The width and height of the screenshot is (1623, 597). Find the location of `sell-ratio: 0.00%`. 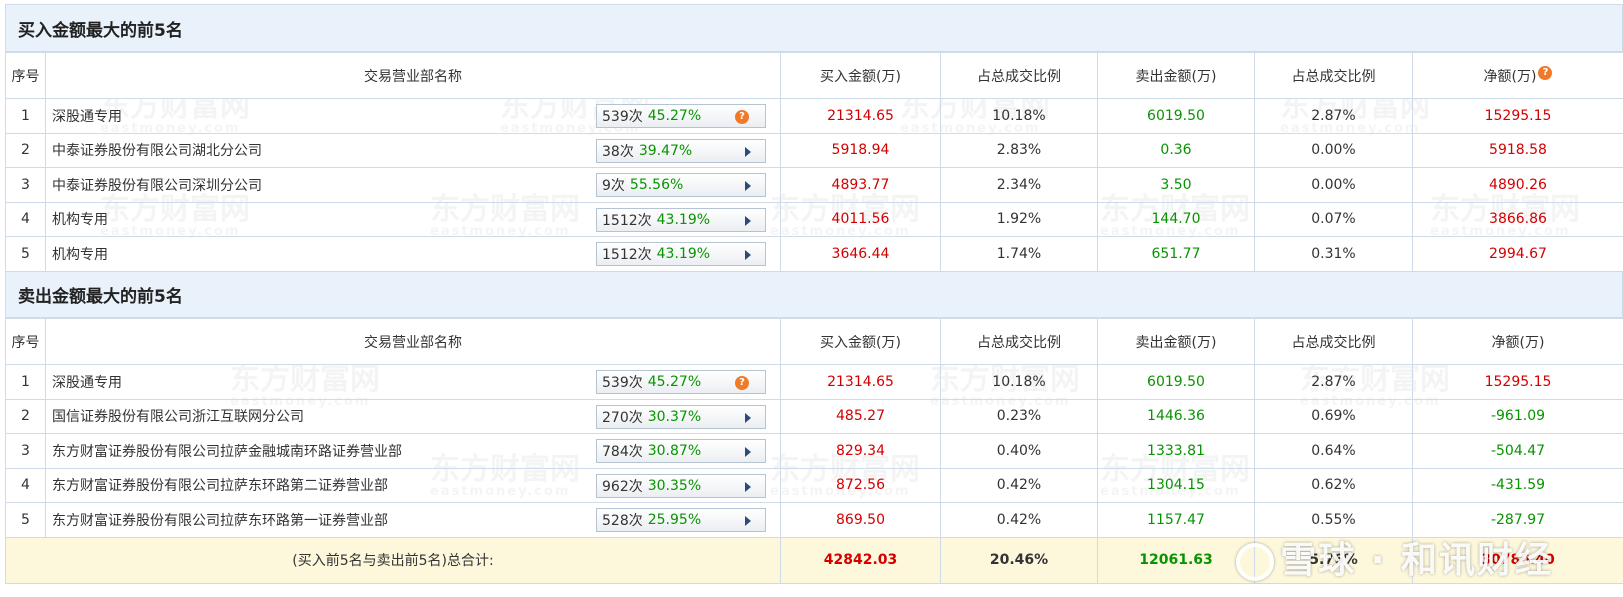

sell-ratio: 0.00% is located at coordinates (1333, 185).